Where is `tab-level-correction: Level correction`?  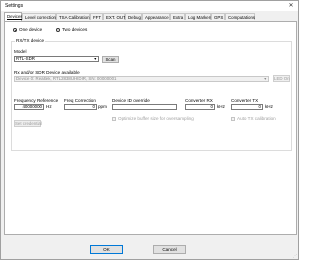
tab-level-correction: Level correction is located at coordinates (39, 16).